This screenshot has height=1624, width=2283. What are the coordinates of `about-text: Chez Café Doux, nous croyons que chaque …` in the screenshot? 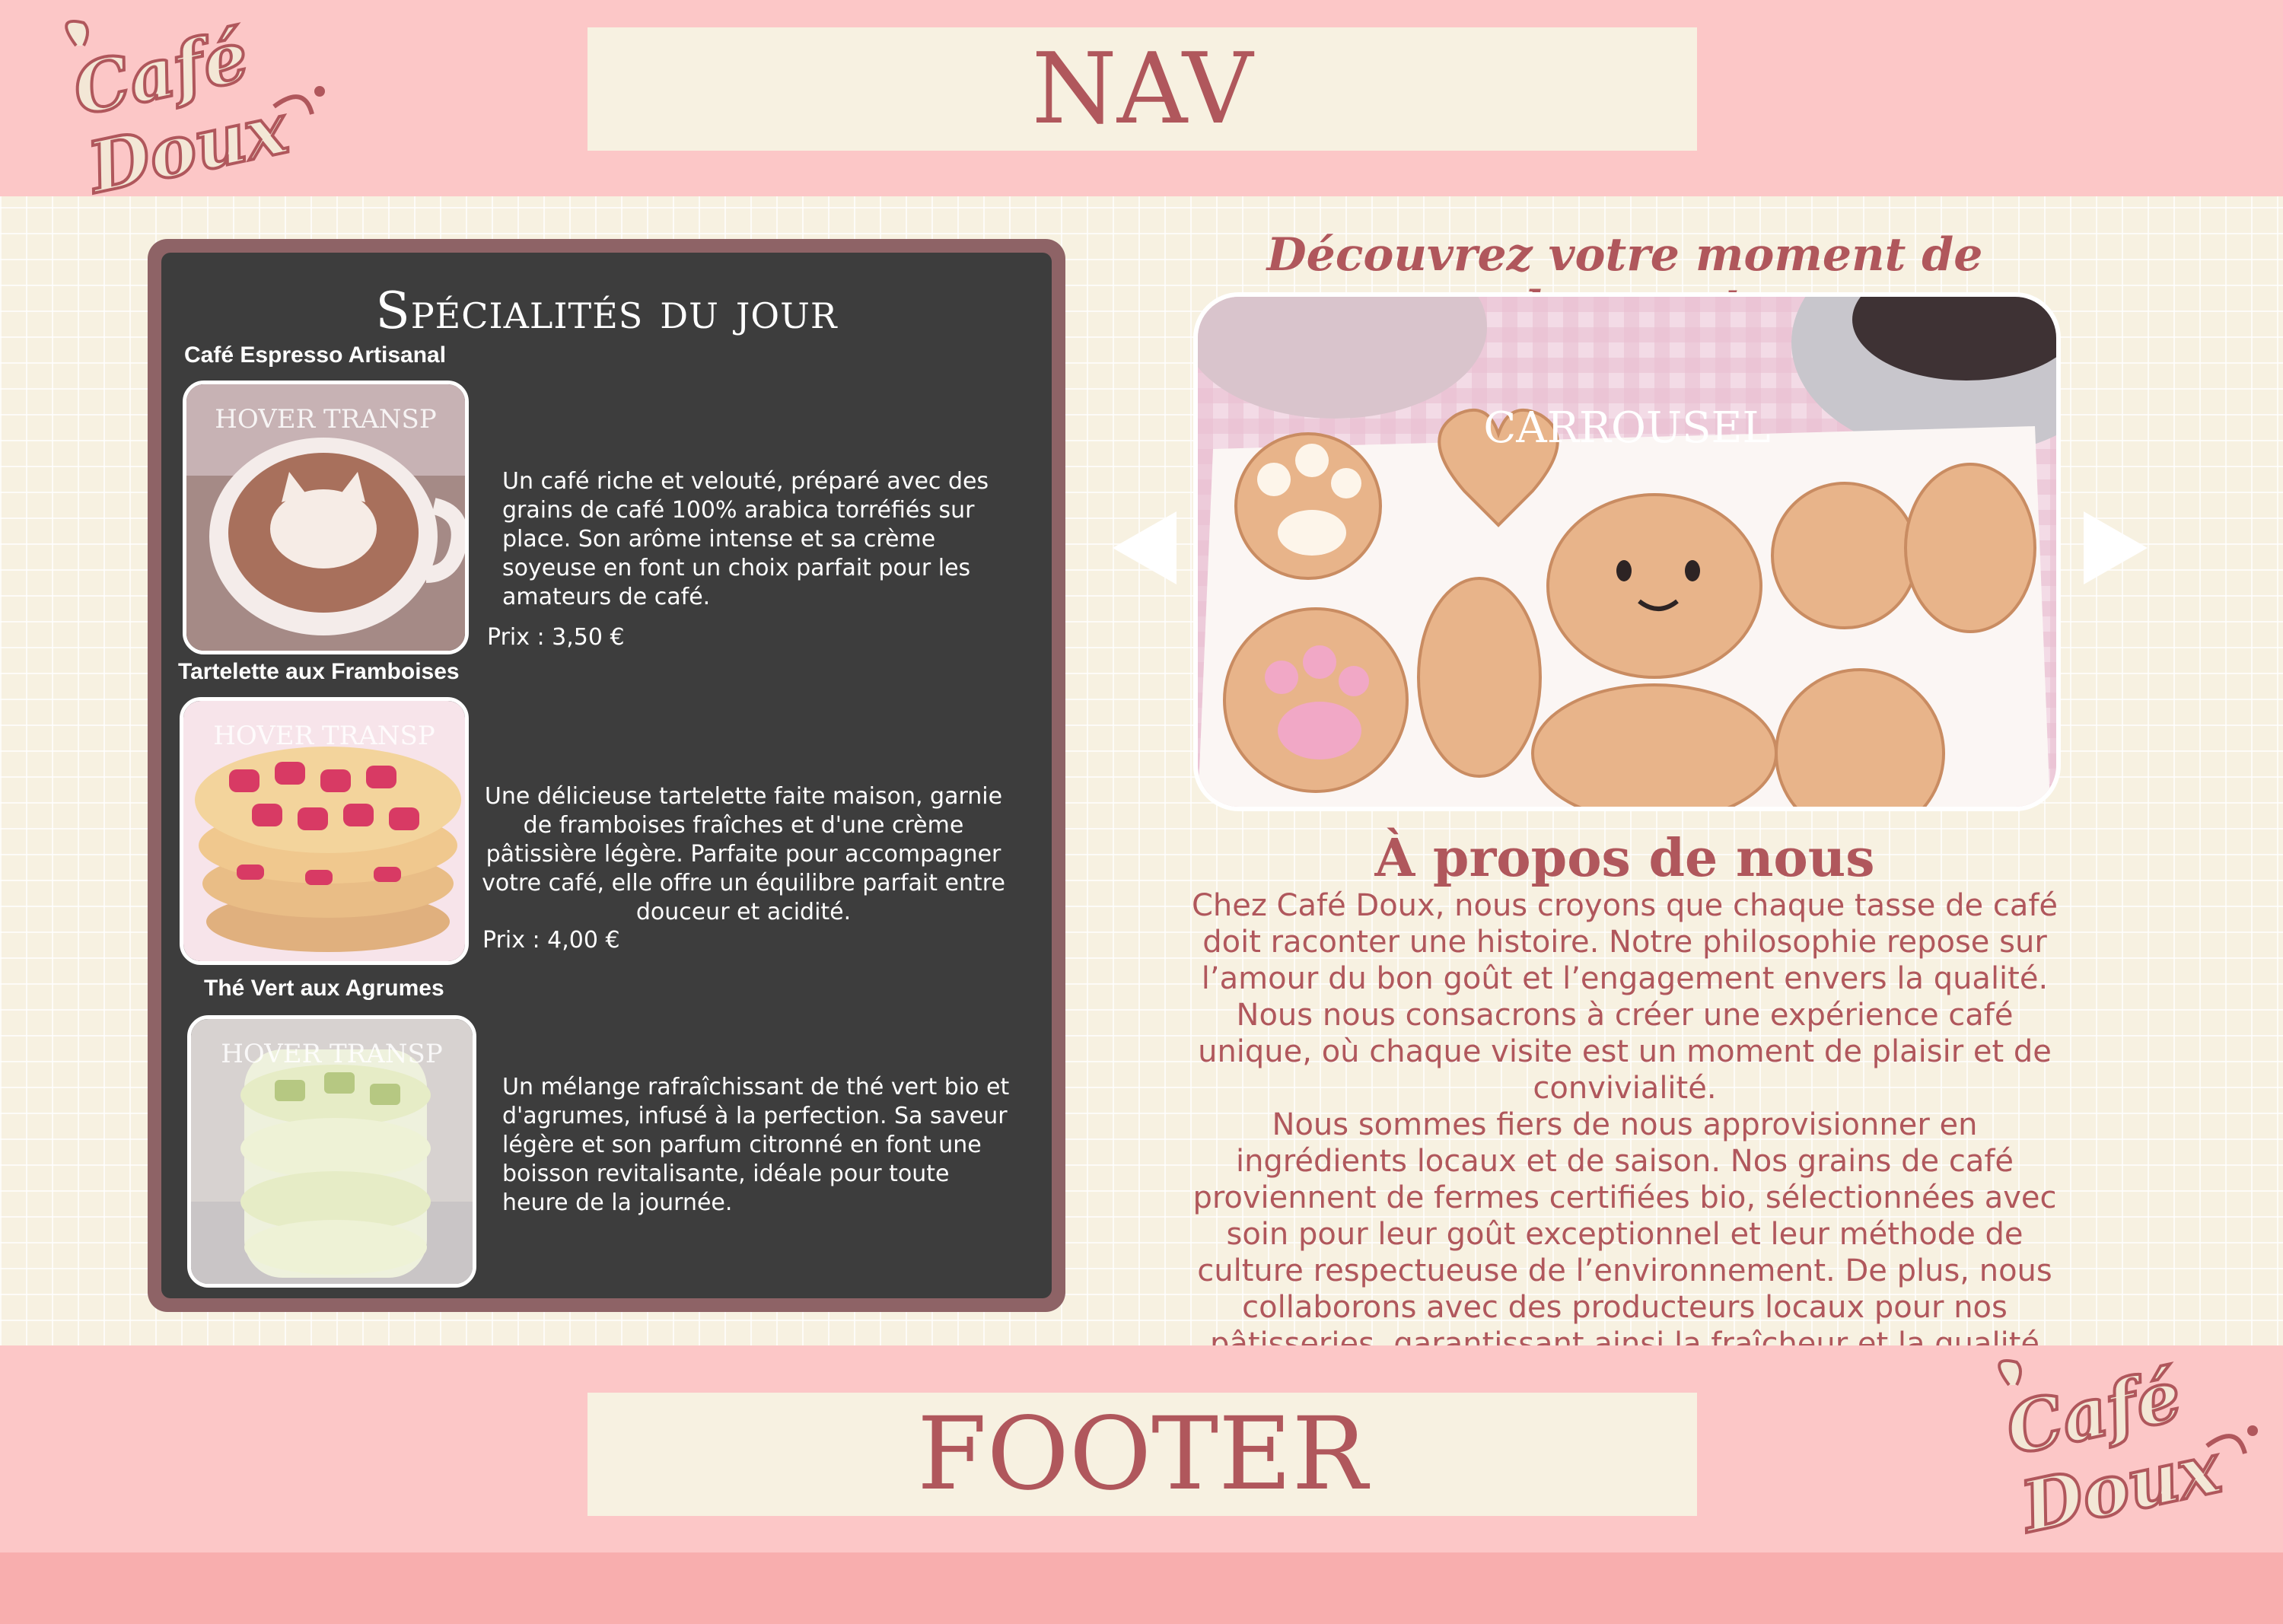 It's located at (1624, 1143).